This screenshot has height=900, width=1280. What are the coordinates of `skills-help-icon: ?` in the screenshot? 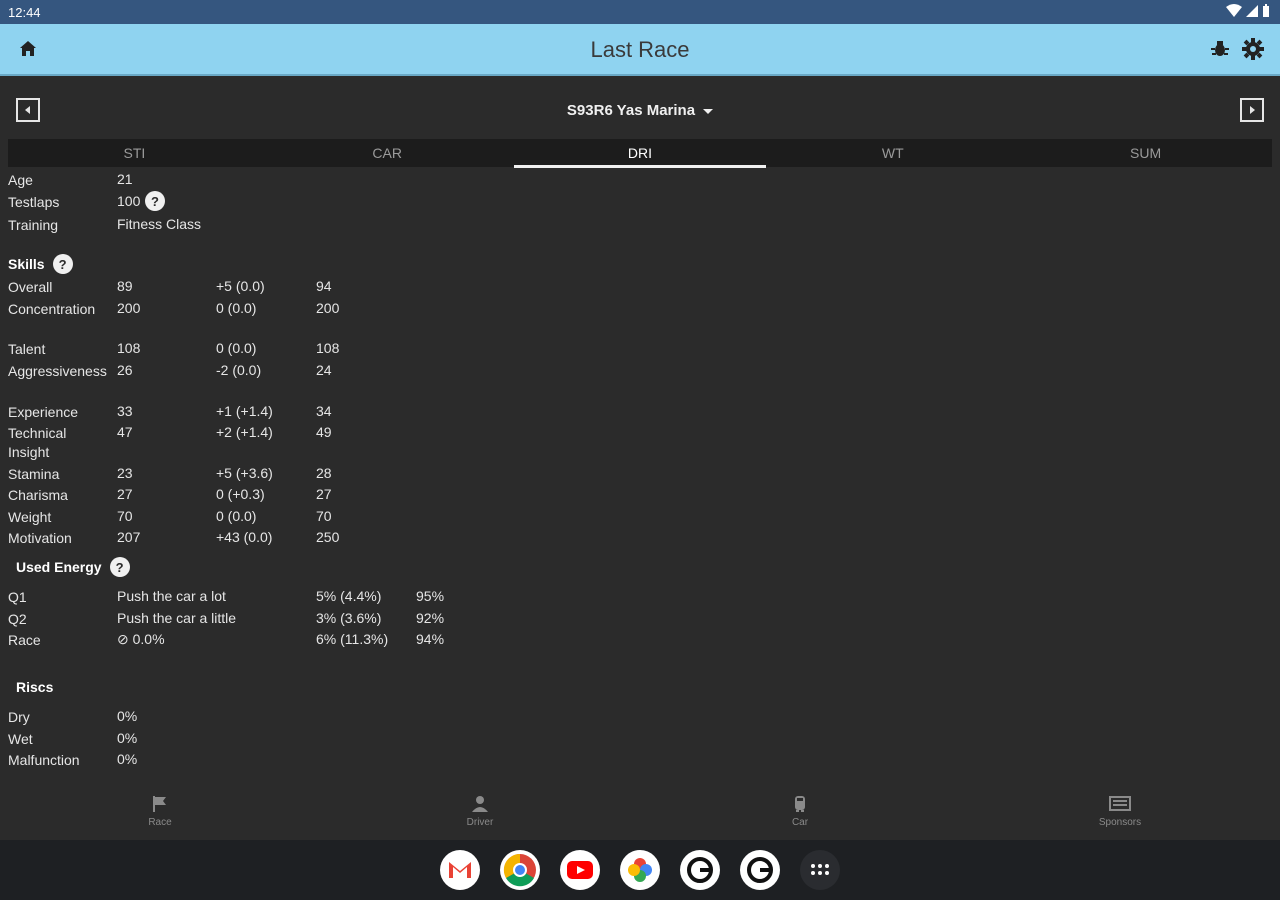 It's located at (62, 264).